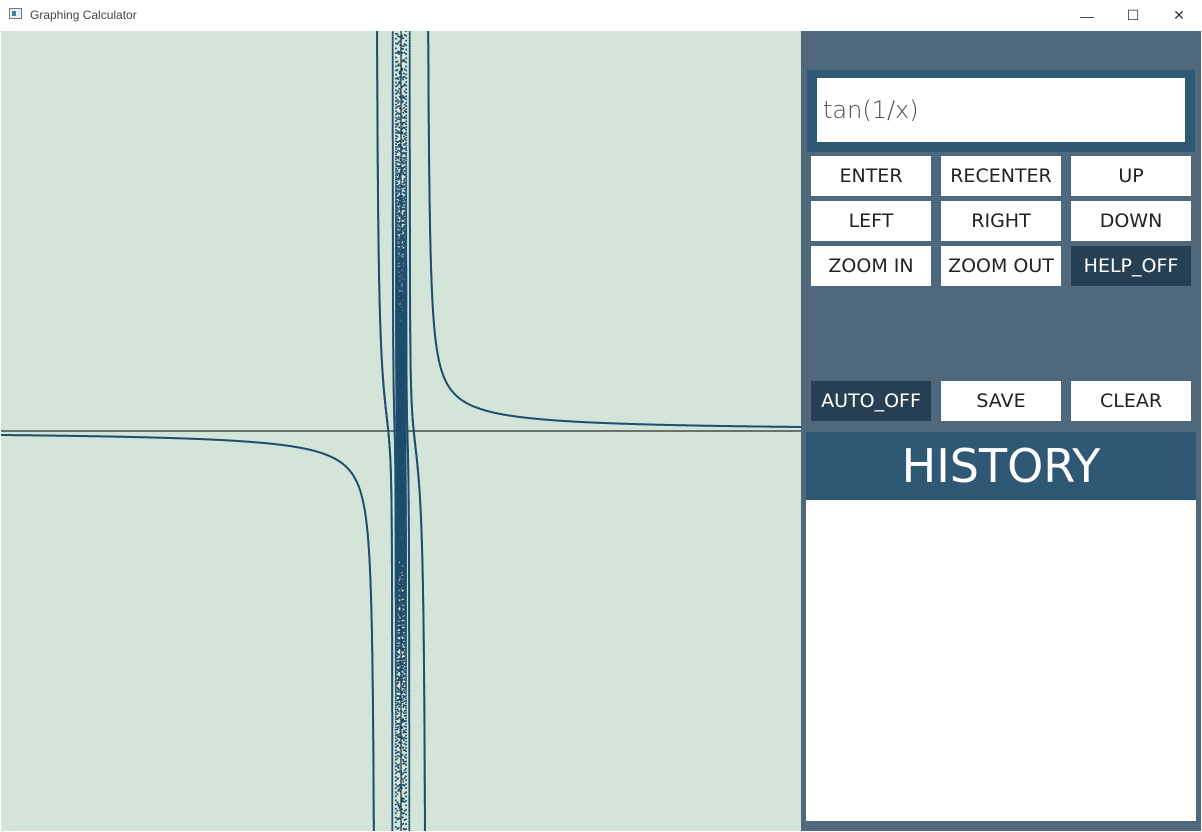 This screenshot has width=1202, height=832. I want to click on minimize-button: —, so click(1087, 15).